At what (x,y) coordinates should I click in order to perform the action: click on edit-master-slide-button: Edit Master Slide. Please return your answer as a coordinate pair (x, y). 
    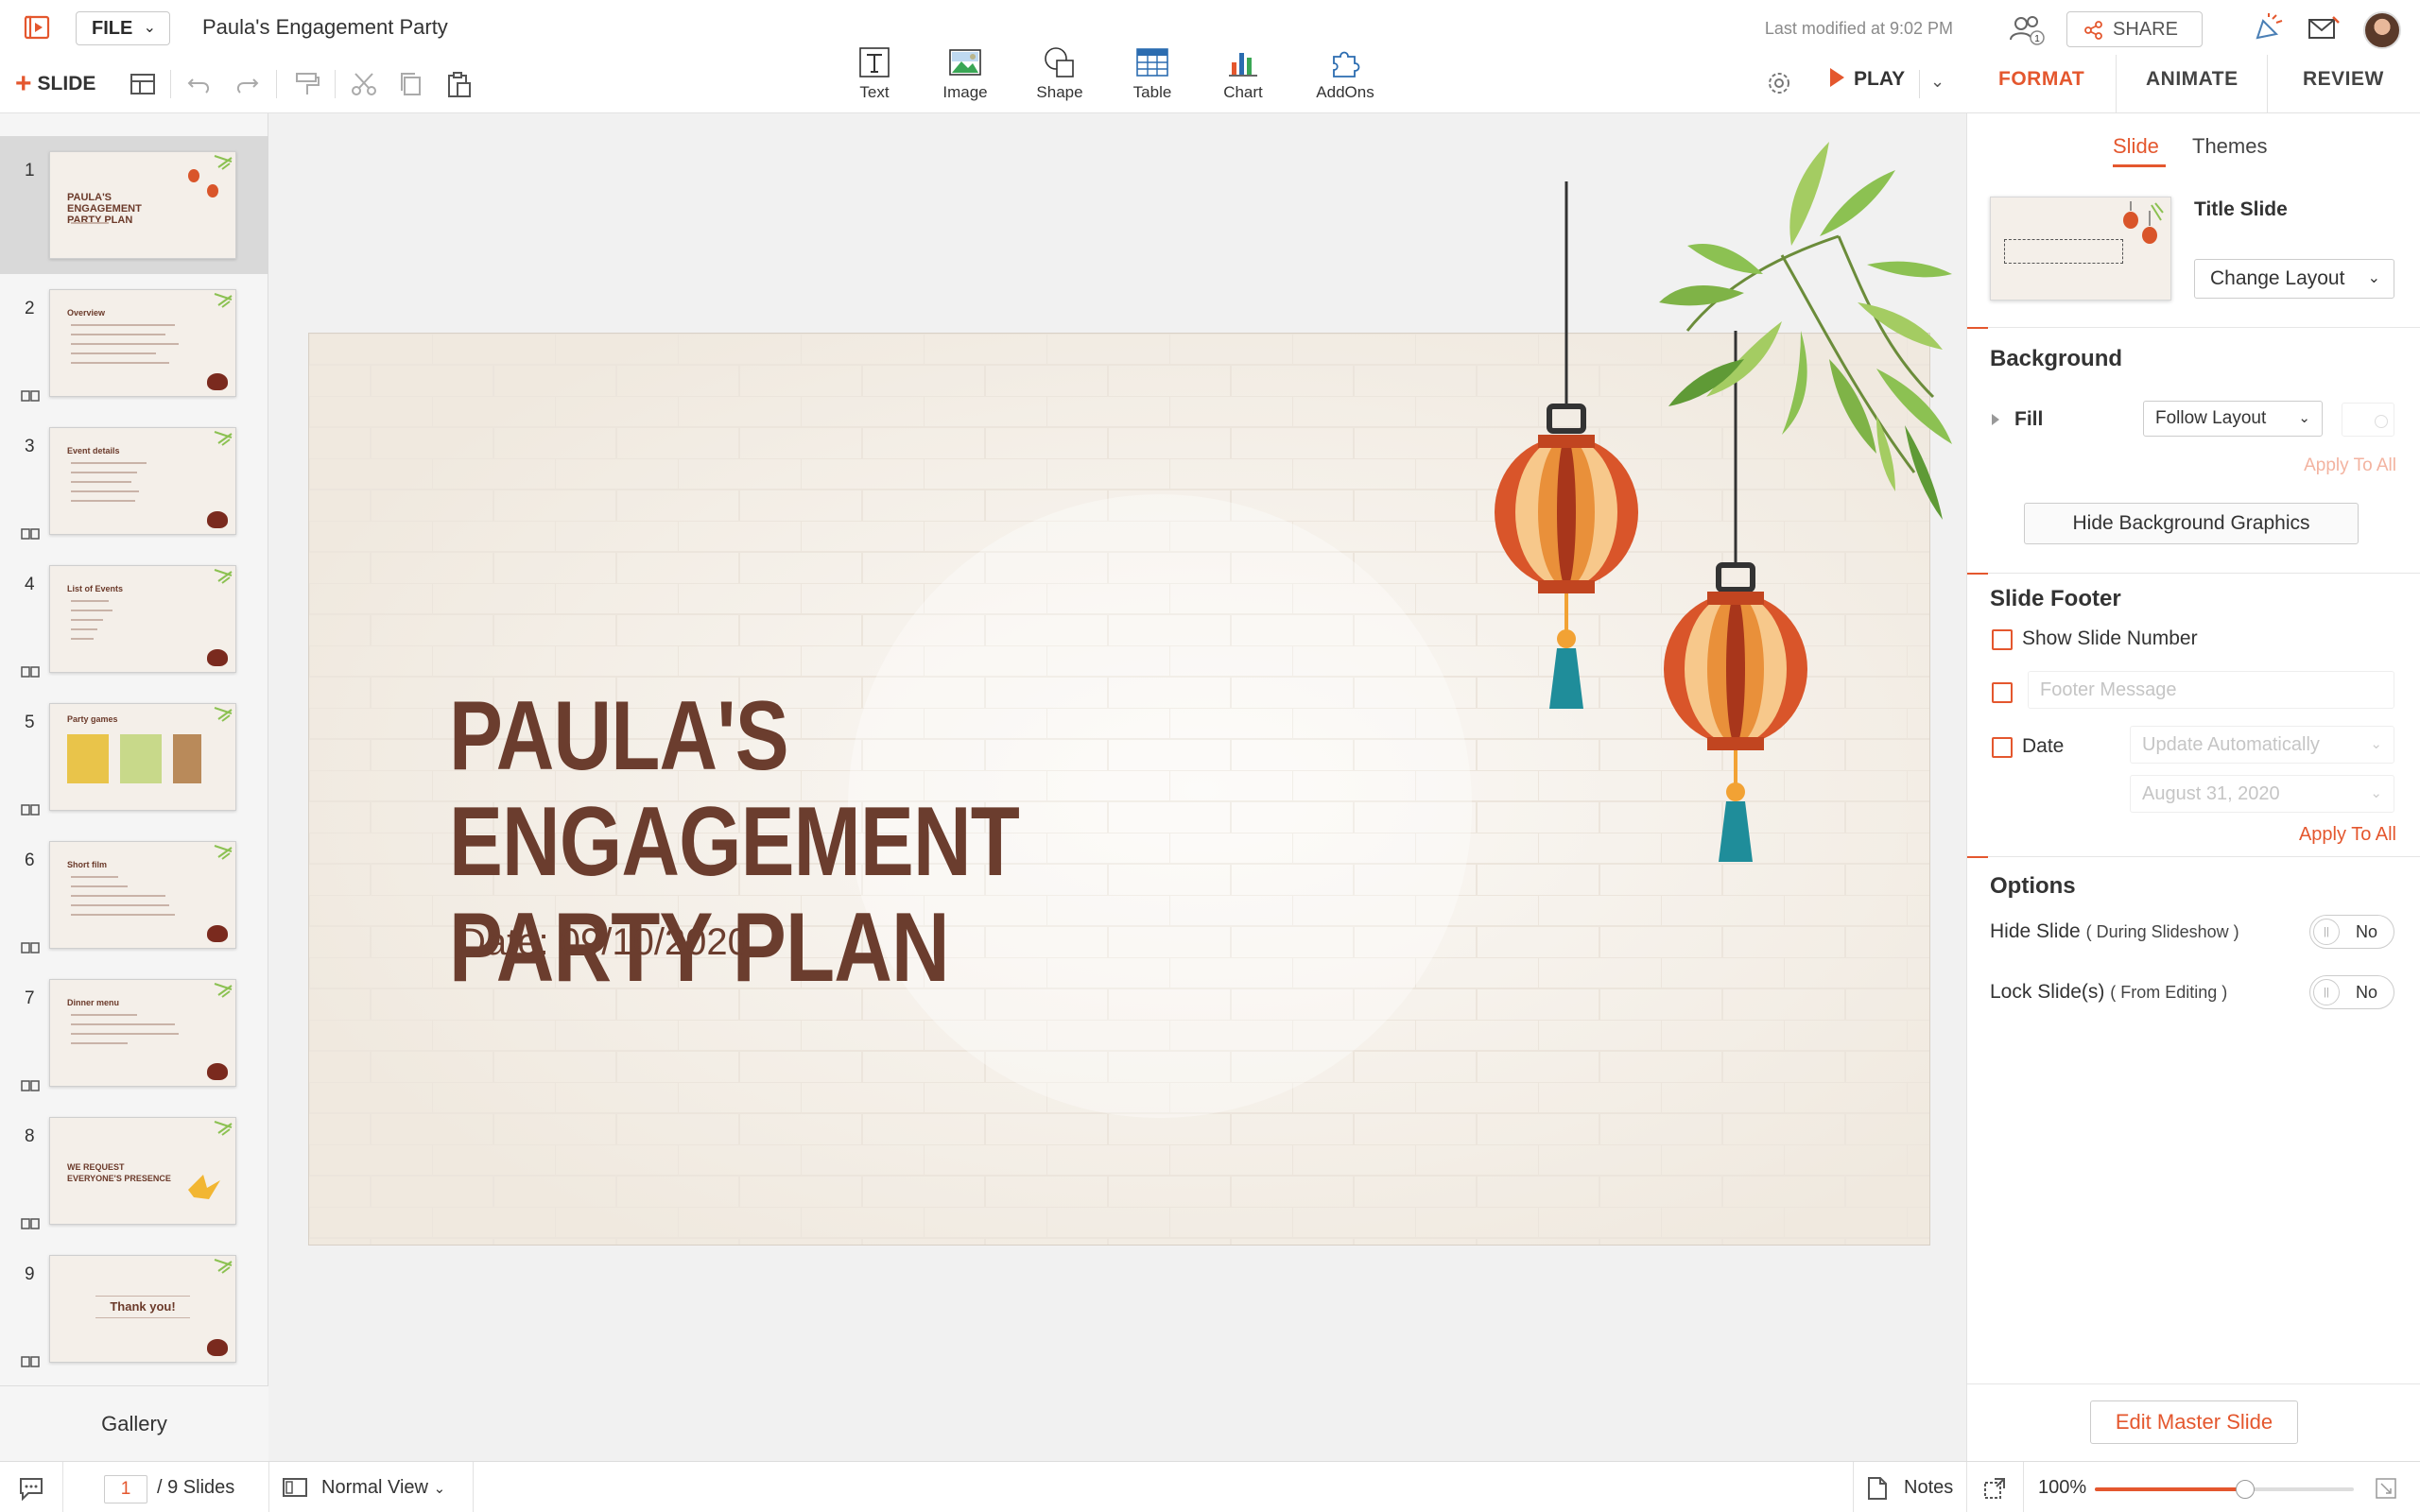
    Looking at the image, I should click on (2194, 1422).